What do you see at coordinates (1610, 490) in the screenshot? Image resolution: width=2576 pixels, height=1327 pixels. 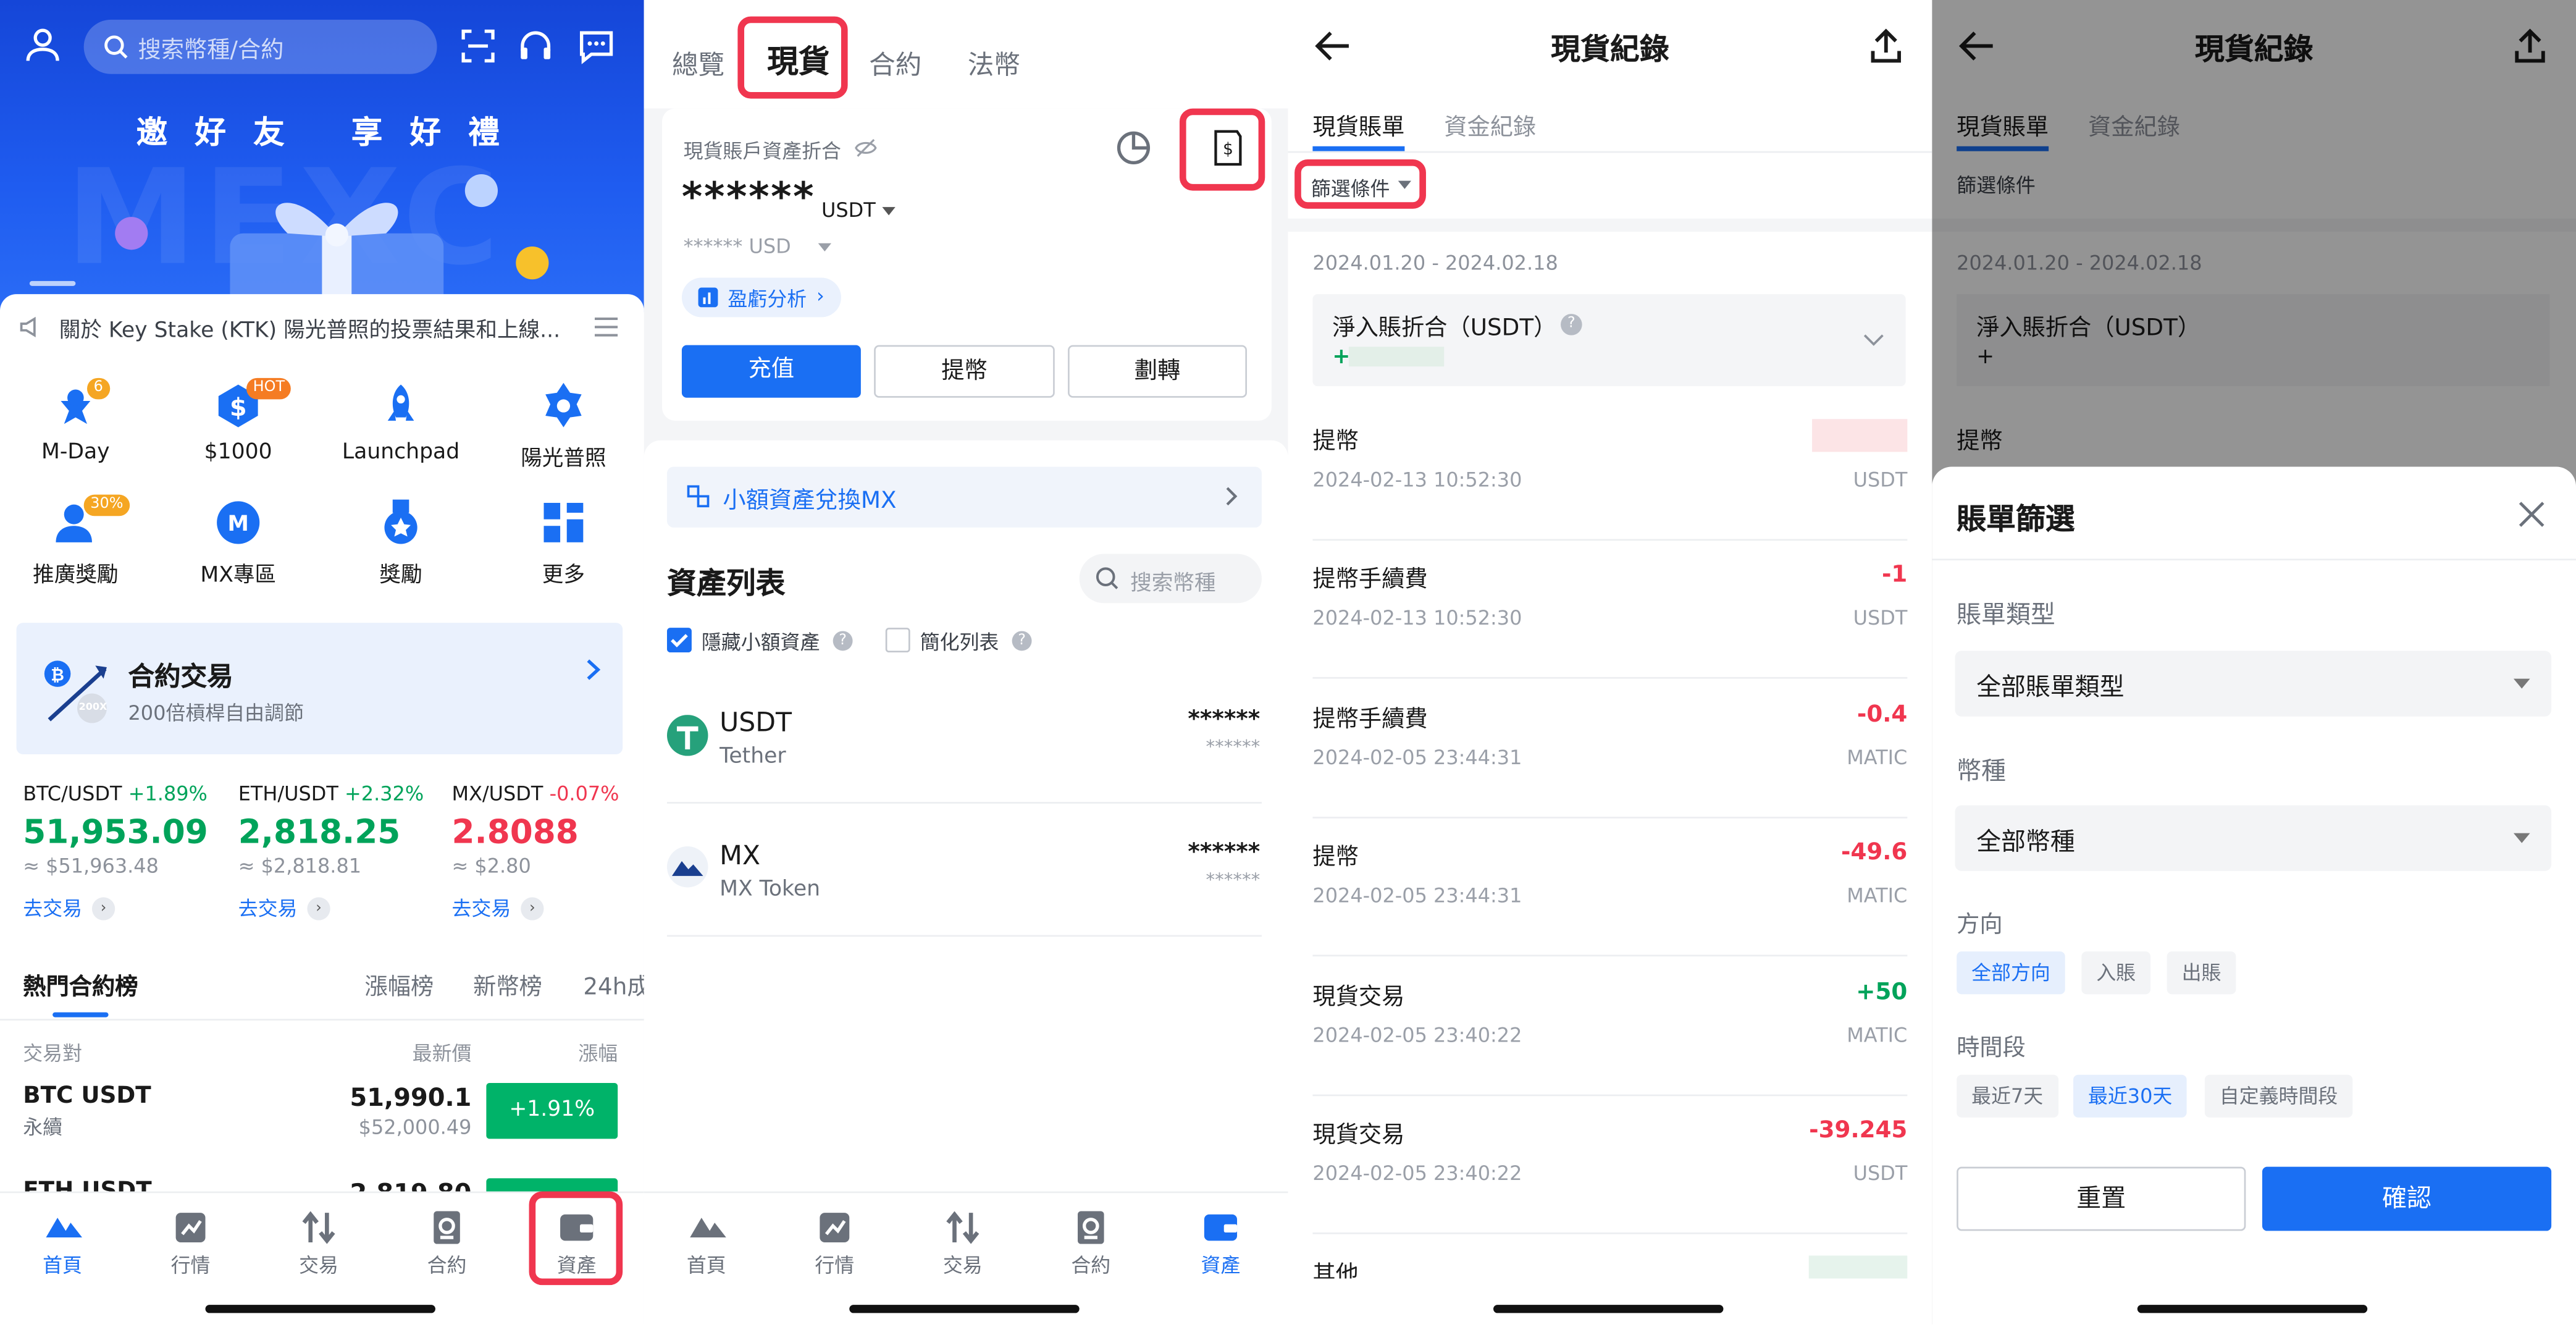 I see `record-row: 提幣 2024-02-13 10:52:30 USDT` at bounding box center [1610, 490].